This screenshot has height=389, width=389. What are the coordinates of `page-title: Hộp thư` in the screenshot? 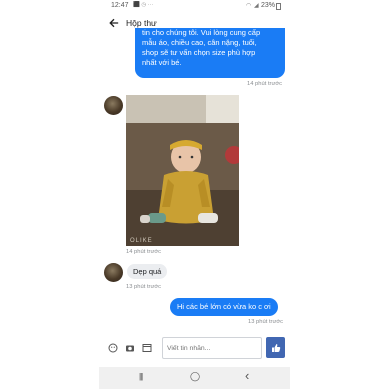 It's located at (141, 23).